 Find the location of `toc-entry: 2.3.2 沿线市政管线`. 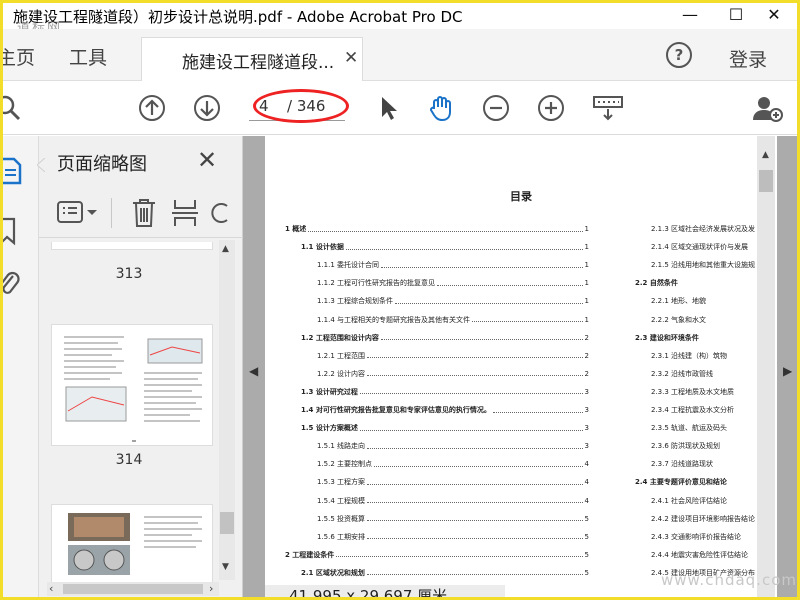

toc-entry: 2.3.2 沿线市政管线 is located at coordinates (683, 373).